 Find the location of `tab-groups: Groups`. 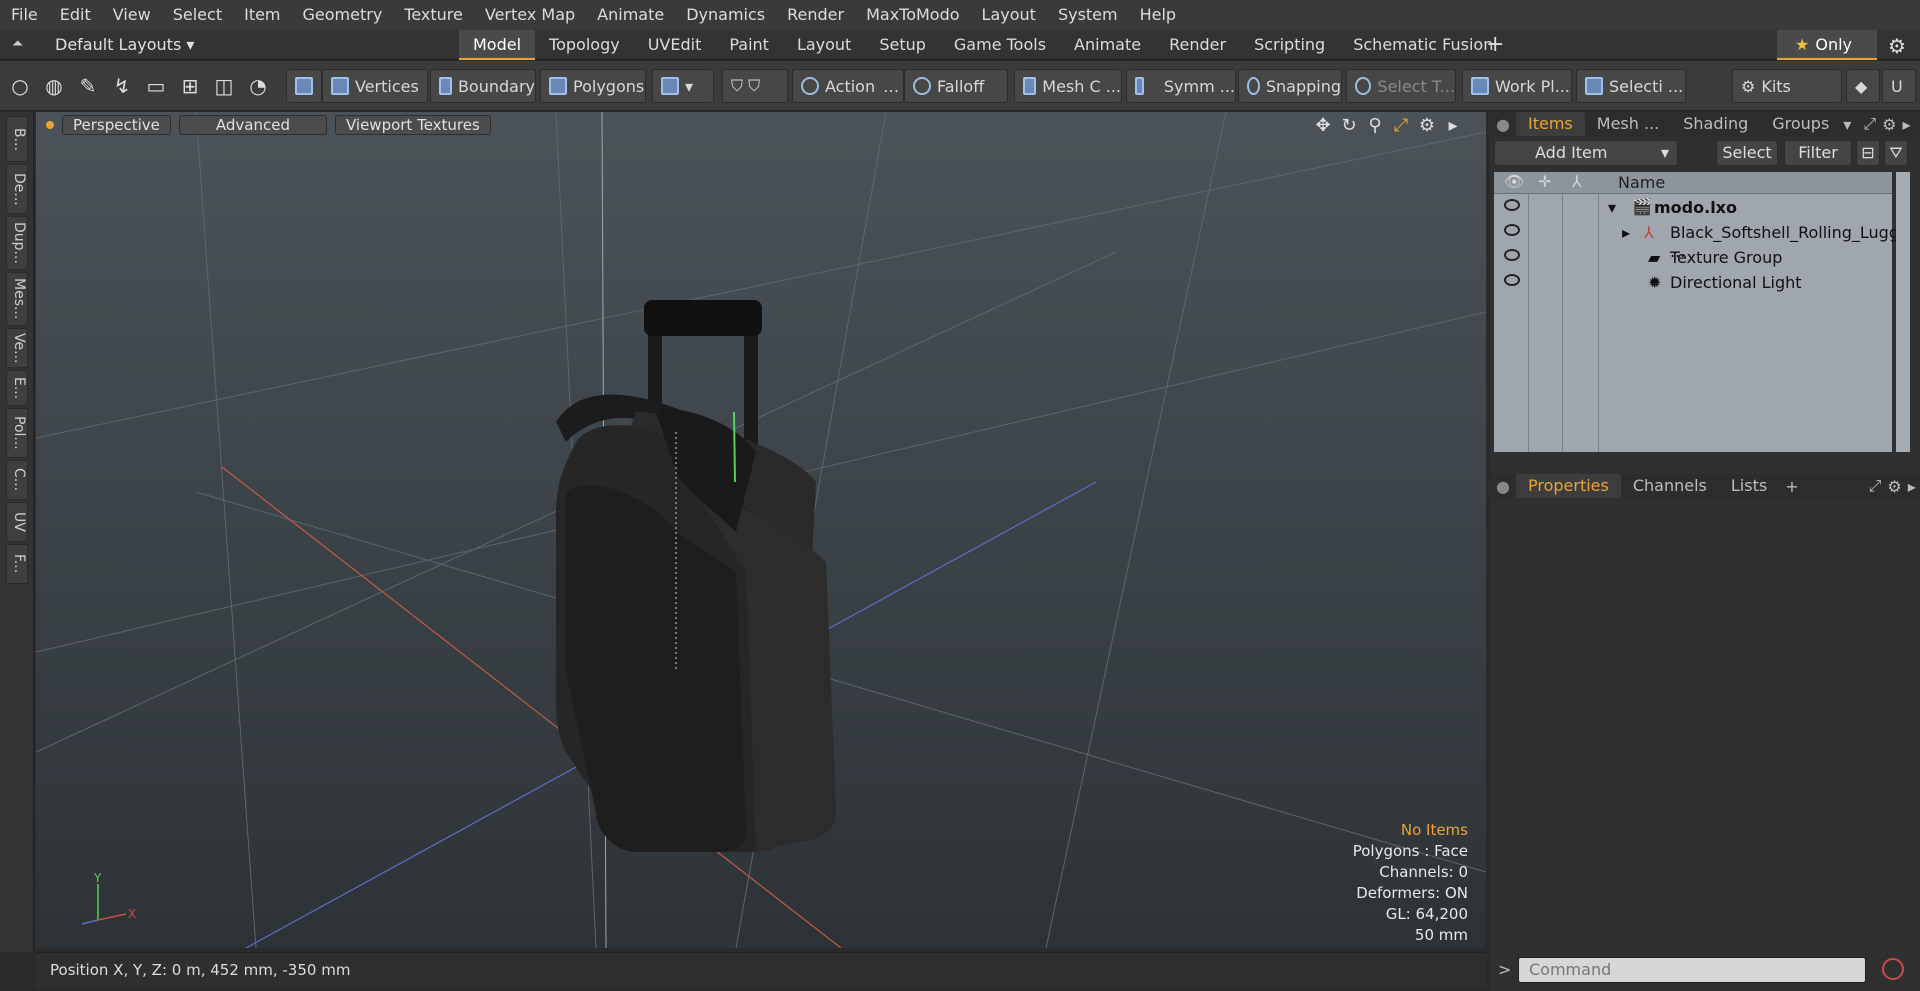

tab-groups: Groups is located at coordinates (1800, 124).